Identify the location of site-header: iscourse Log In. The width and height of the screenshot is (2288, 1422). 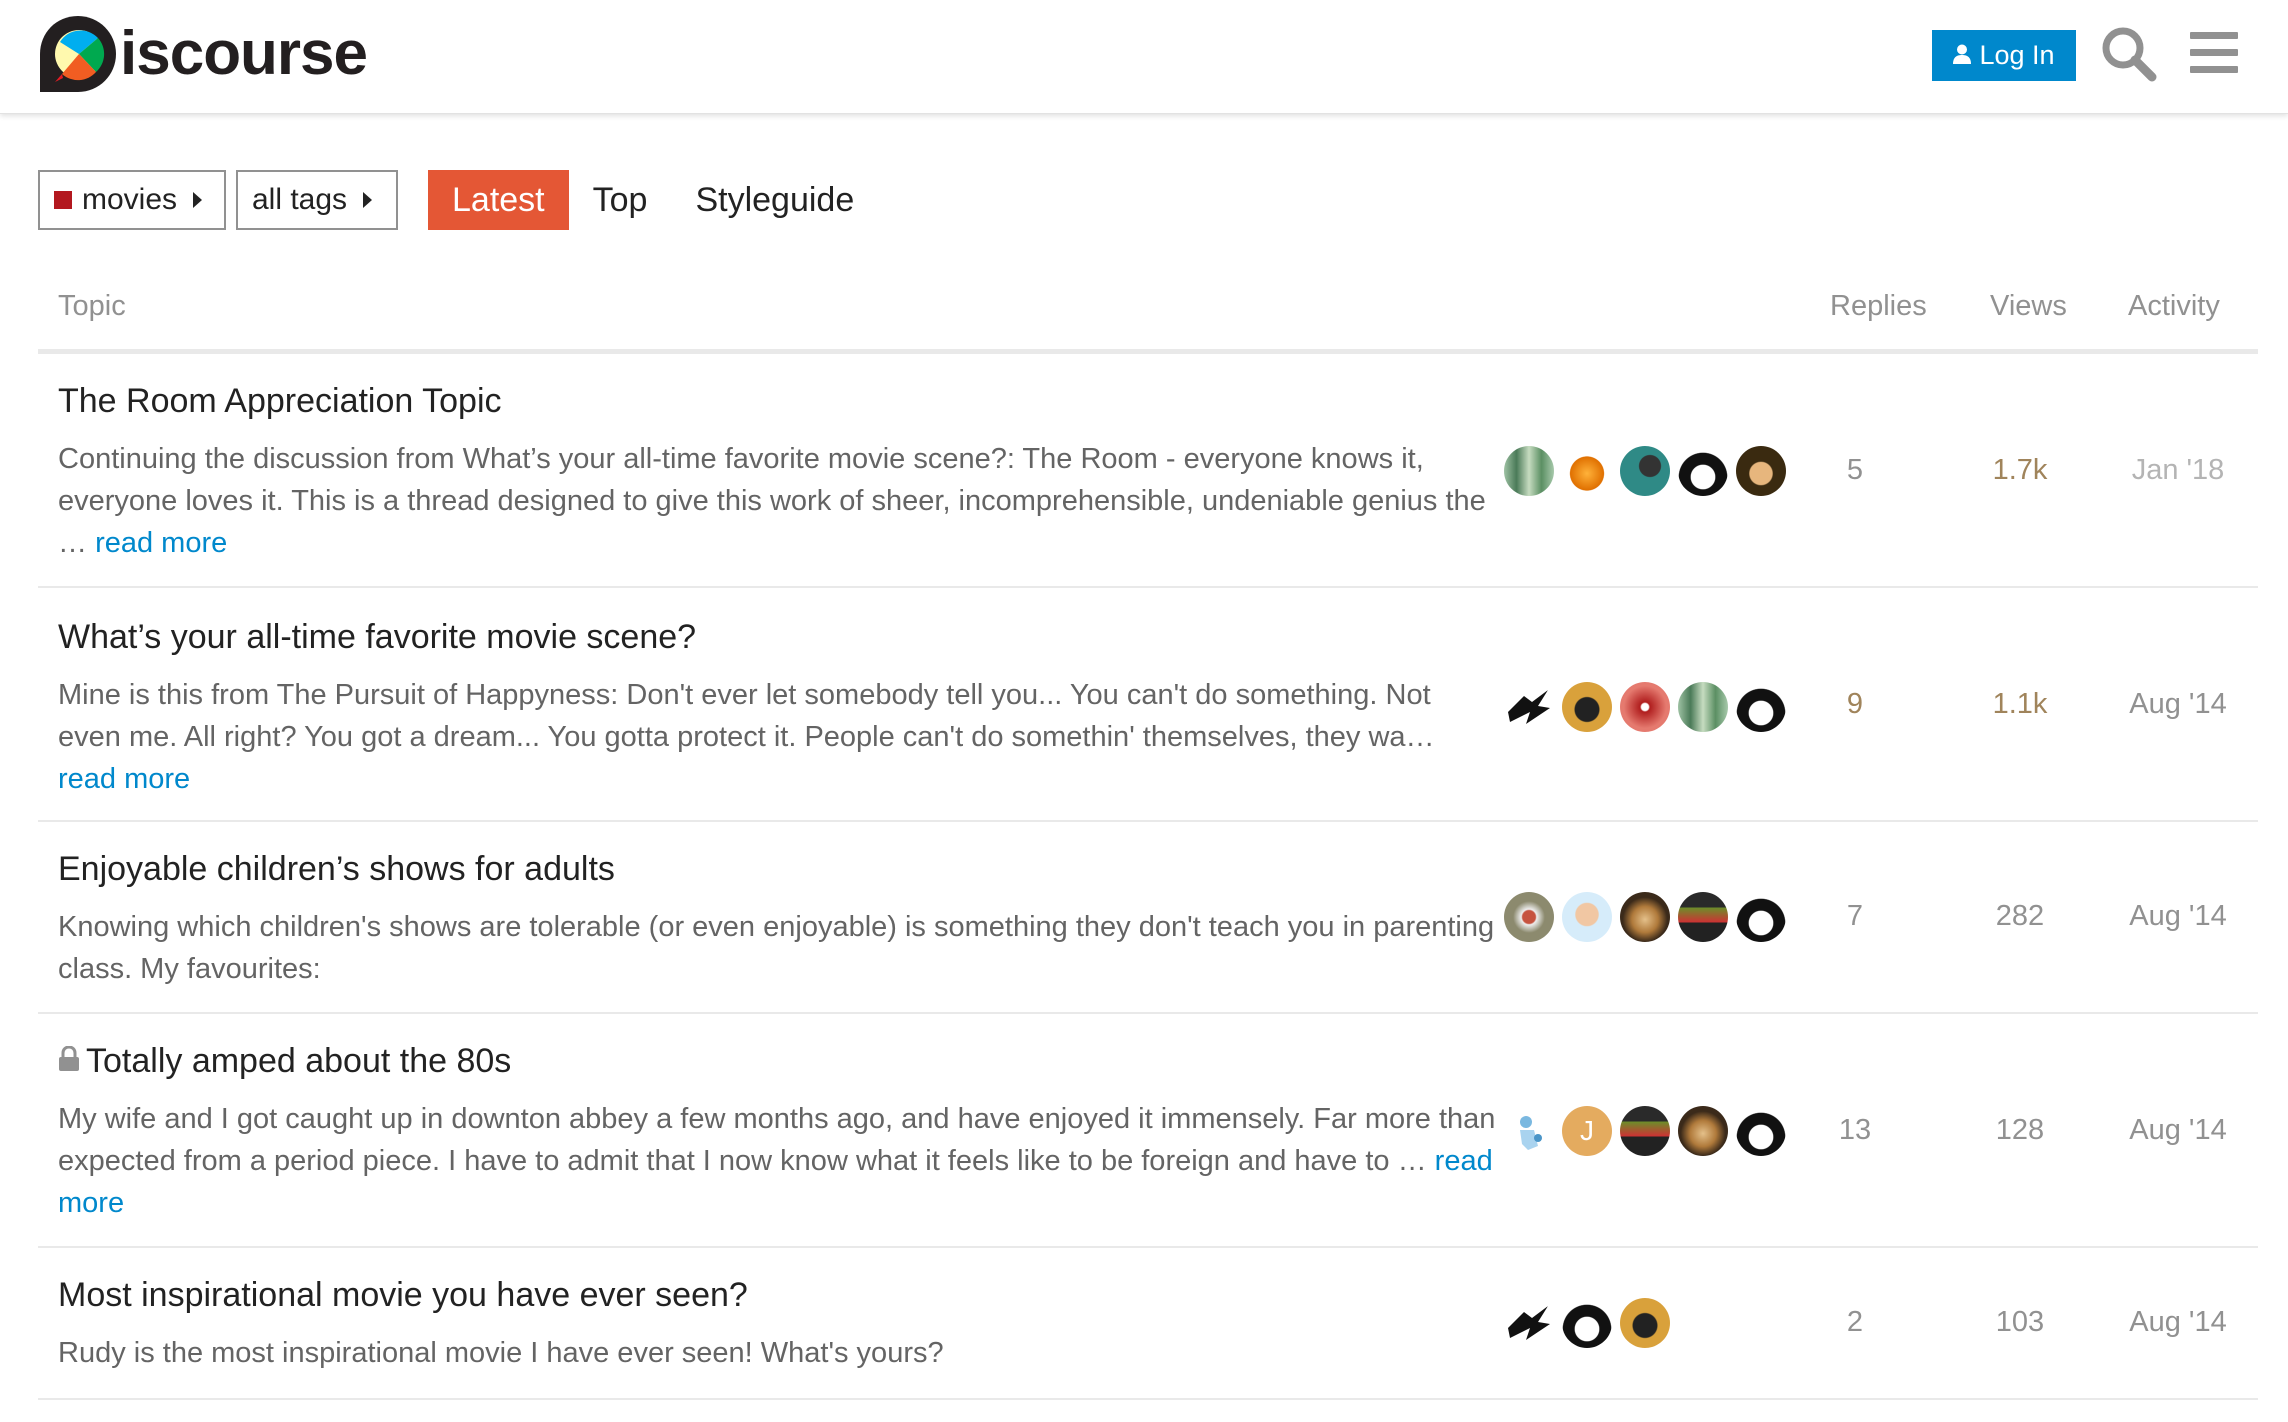
(1144, 57).